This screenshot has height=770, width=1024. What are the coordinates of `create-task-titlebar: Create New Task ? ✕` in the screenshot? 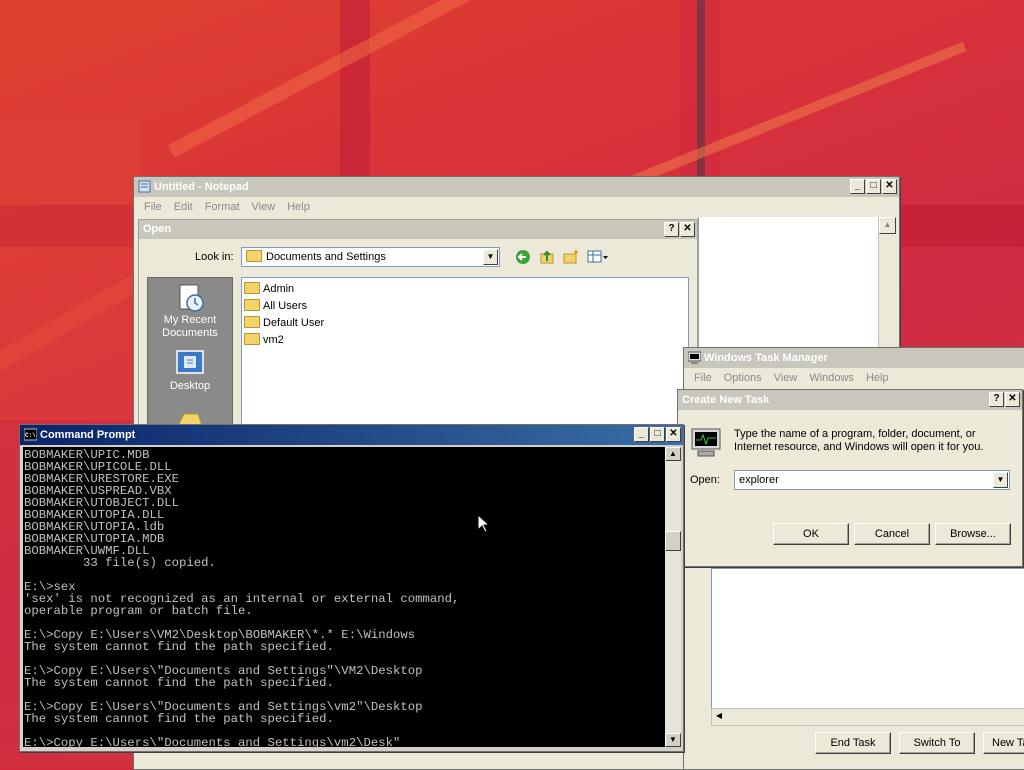 It's located at (850, 400).